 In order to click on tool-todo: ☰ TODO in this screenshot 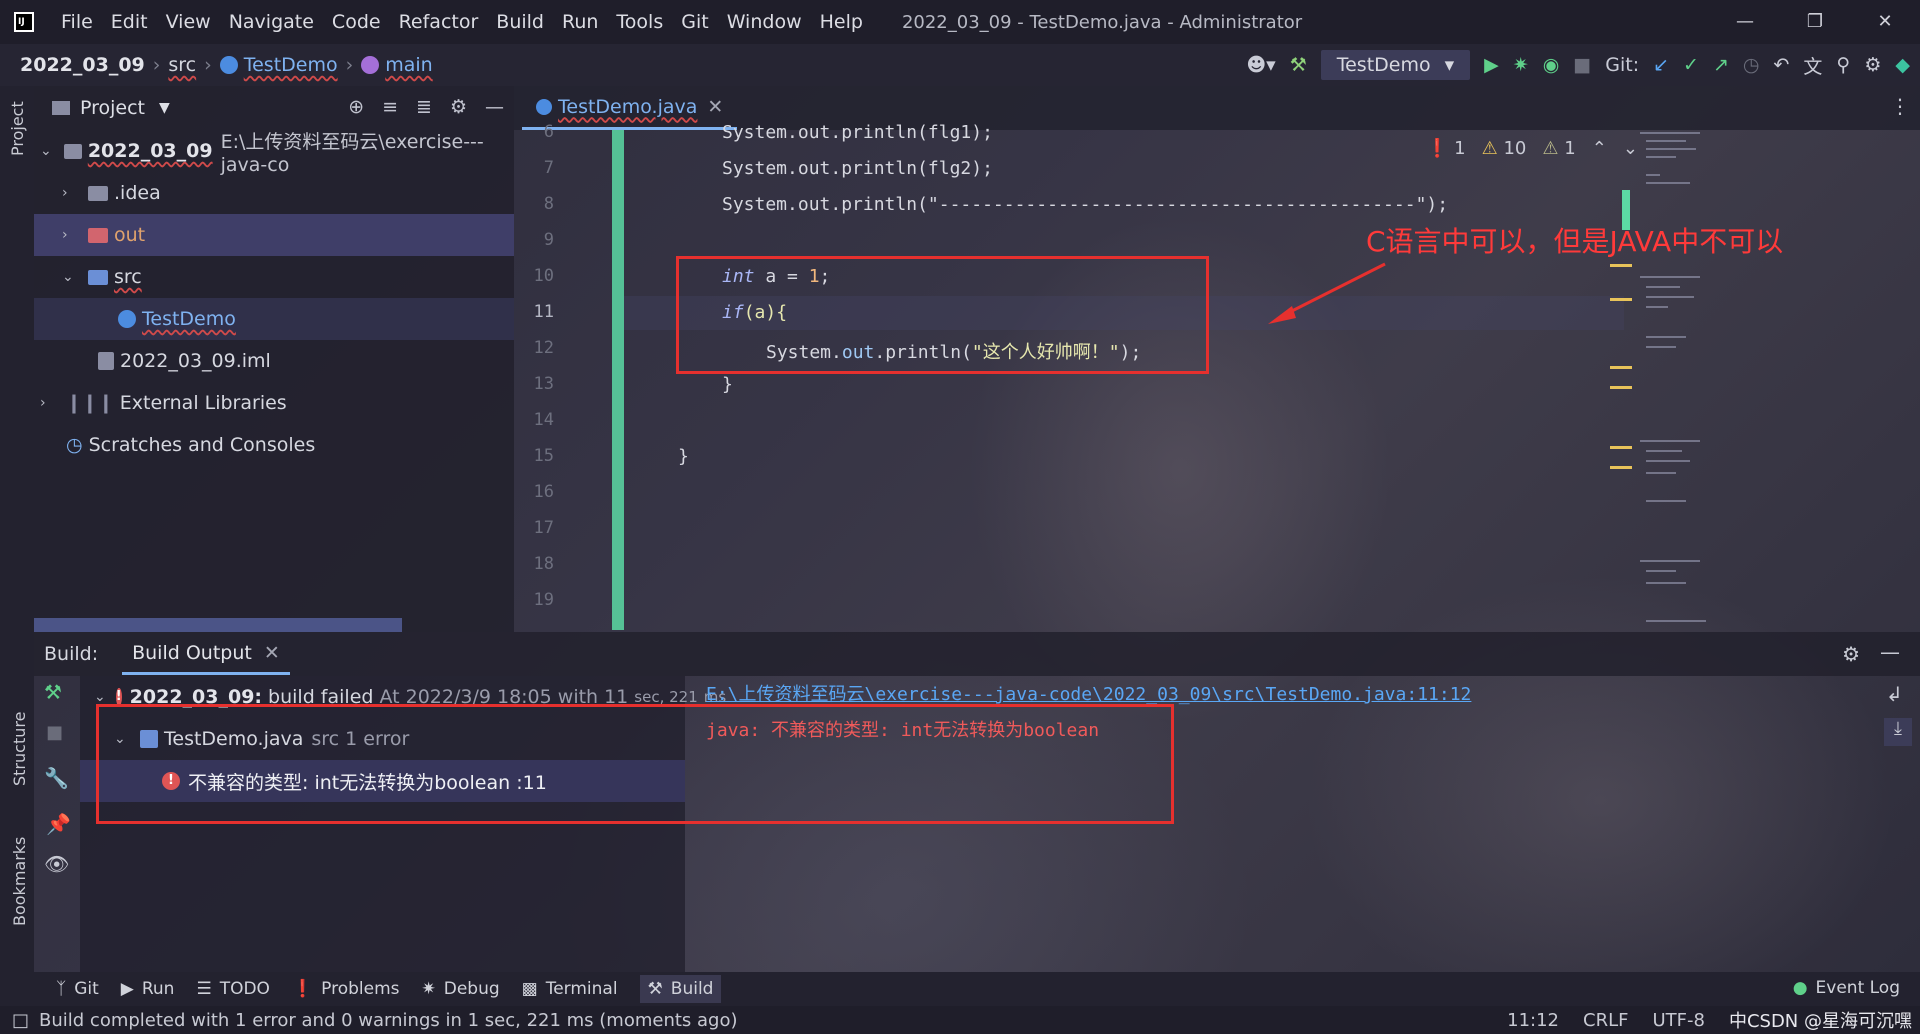, I will do `click(233, 989)`.